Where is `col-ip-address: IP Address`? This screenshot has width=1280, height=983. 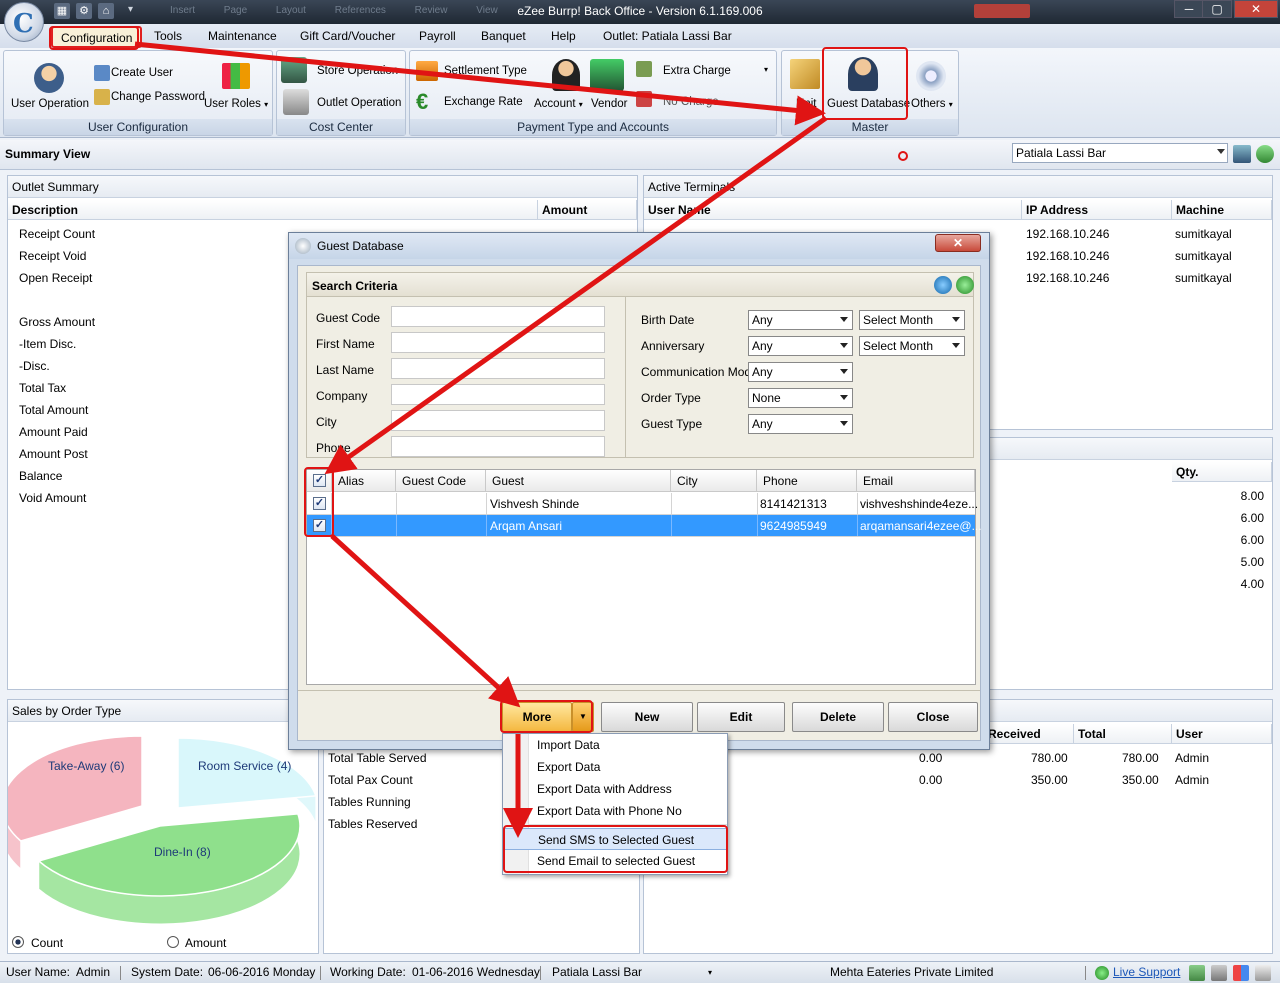 col-ip-address: IP Address is located at coordinates (1097, 210).